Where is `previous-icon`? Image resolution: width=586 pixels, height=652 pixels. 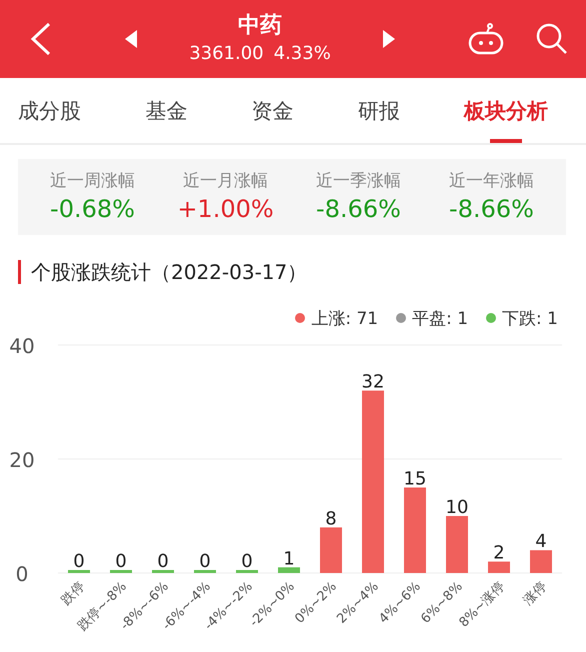
previous-icon is located at coordinates (131, 39).